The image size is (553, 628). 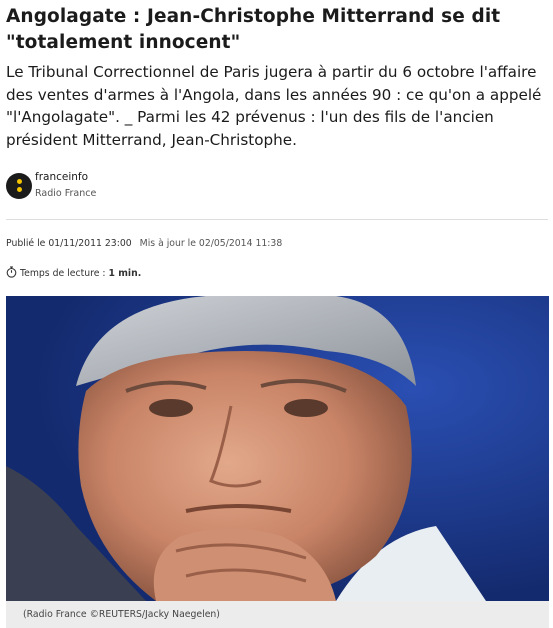 What do you see at coordinates (277, 614) in the screenshot?
I see `photo-caption: (Radio France ©REUTERS/Jacky Naegelen)` at bounding box center [277, 614].